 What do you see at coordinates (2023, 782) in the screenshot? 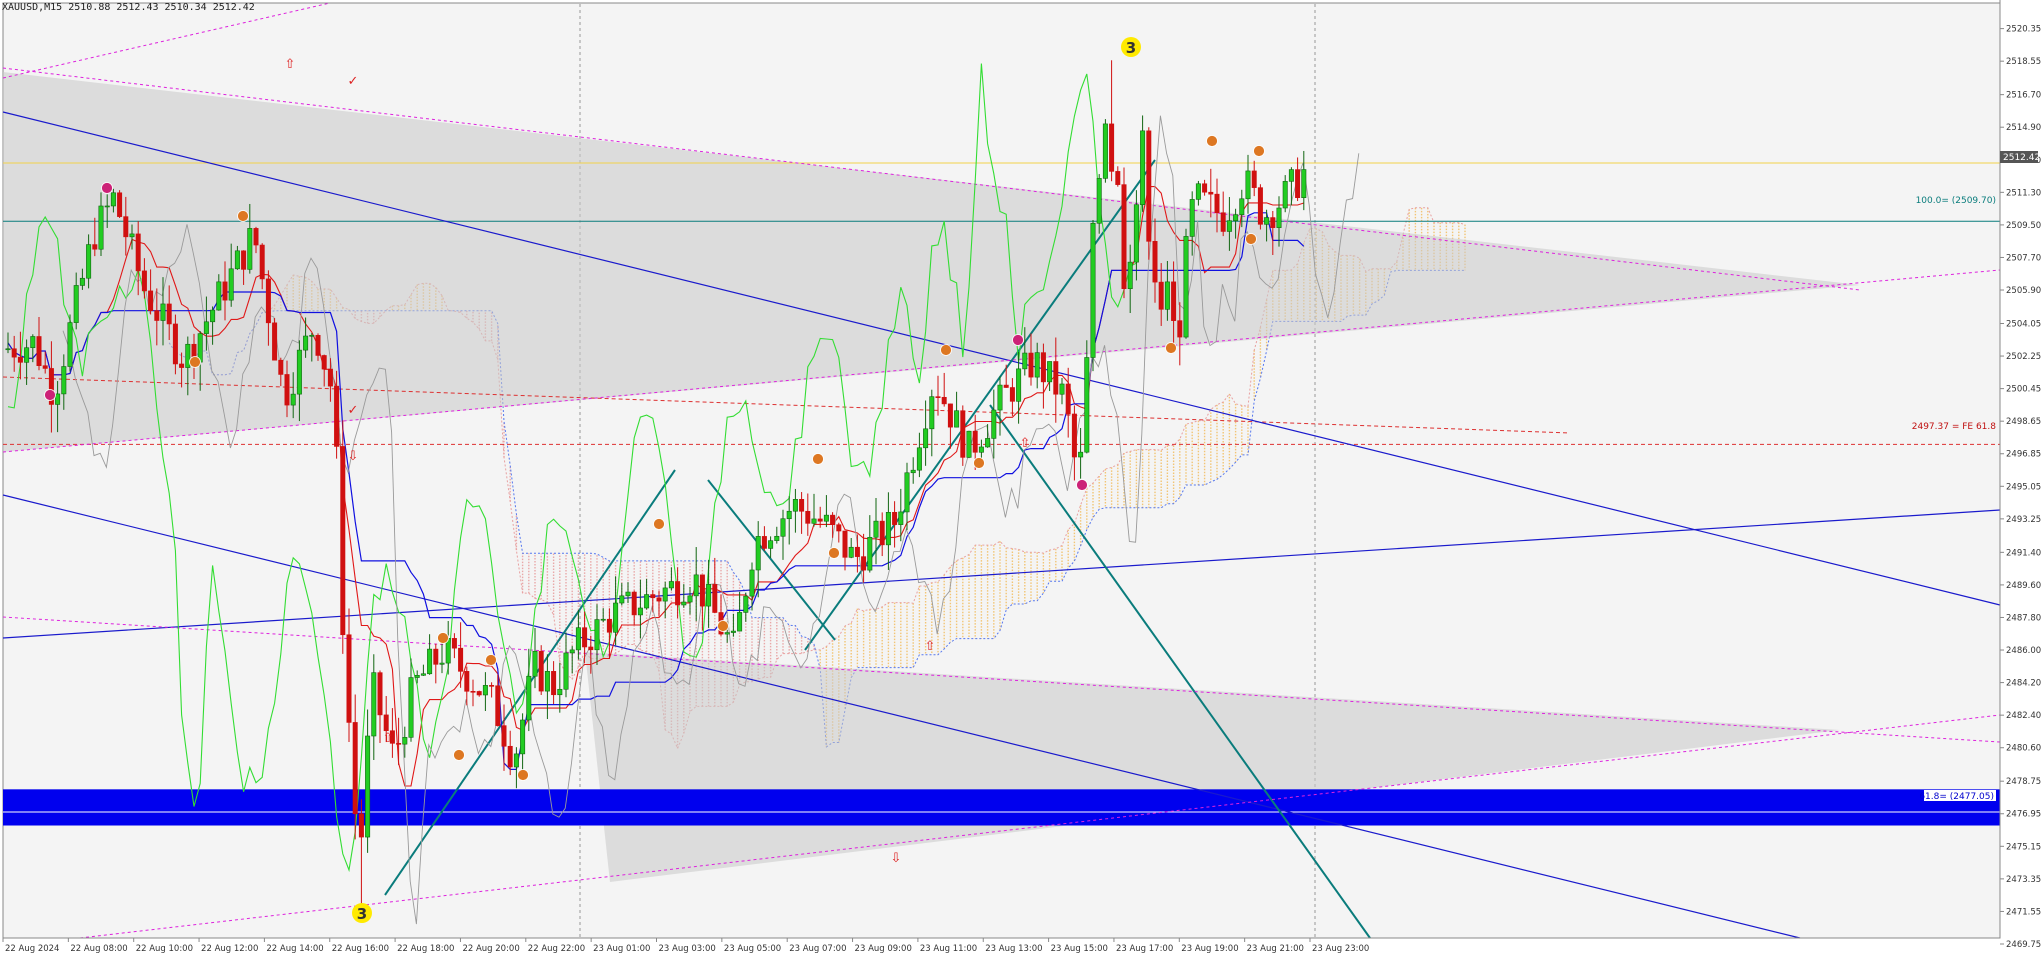
I see `y-tick-label: 2478.75` at bounding box center [2023, 782].